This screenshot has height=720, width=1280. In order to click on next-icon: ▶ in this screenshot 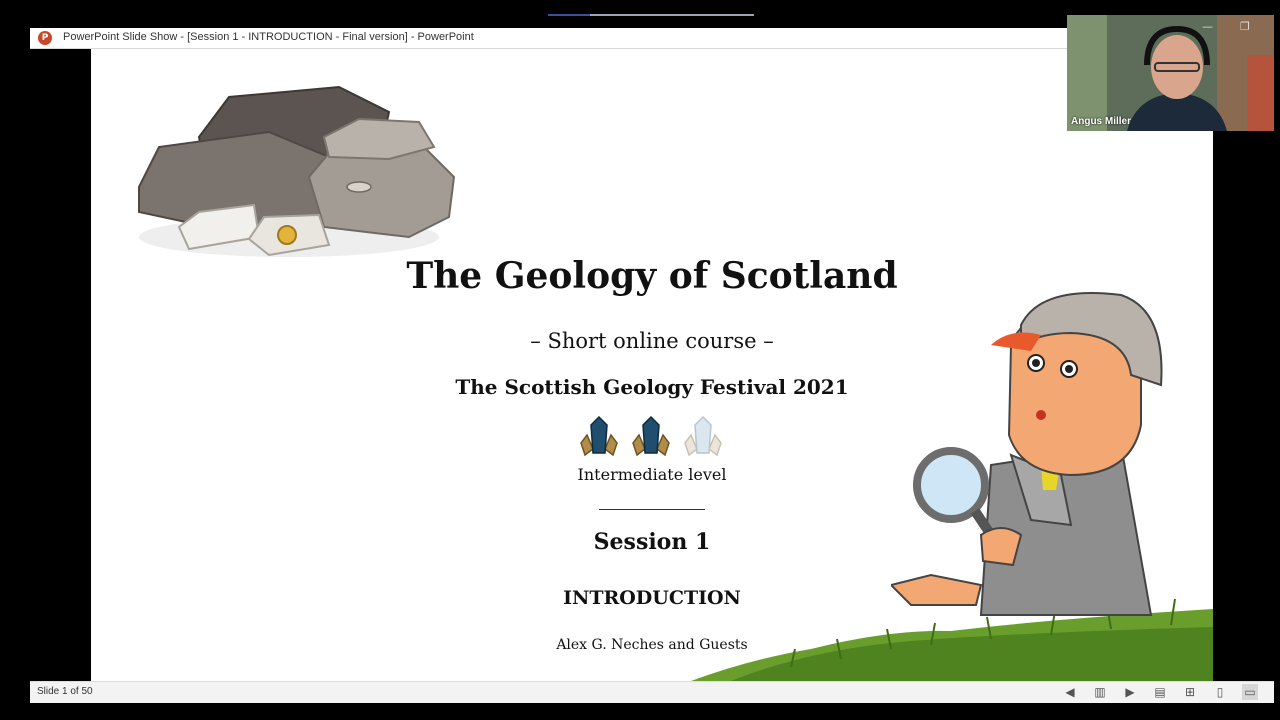, I will do `click(1130, 692)`.